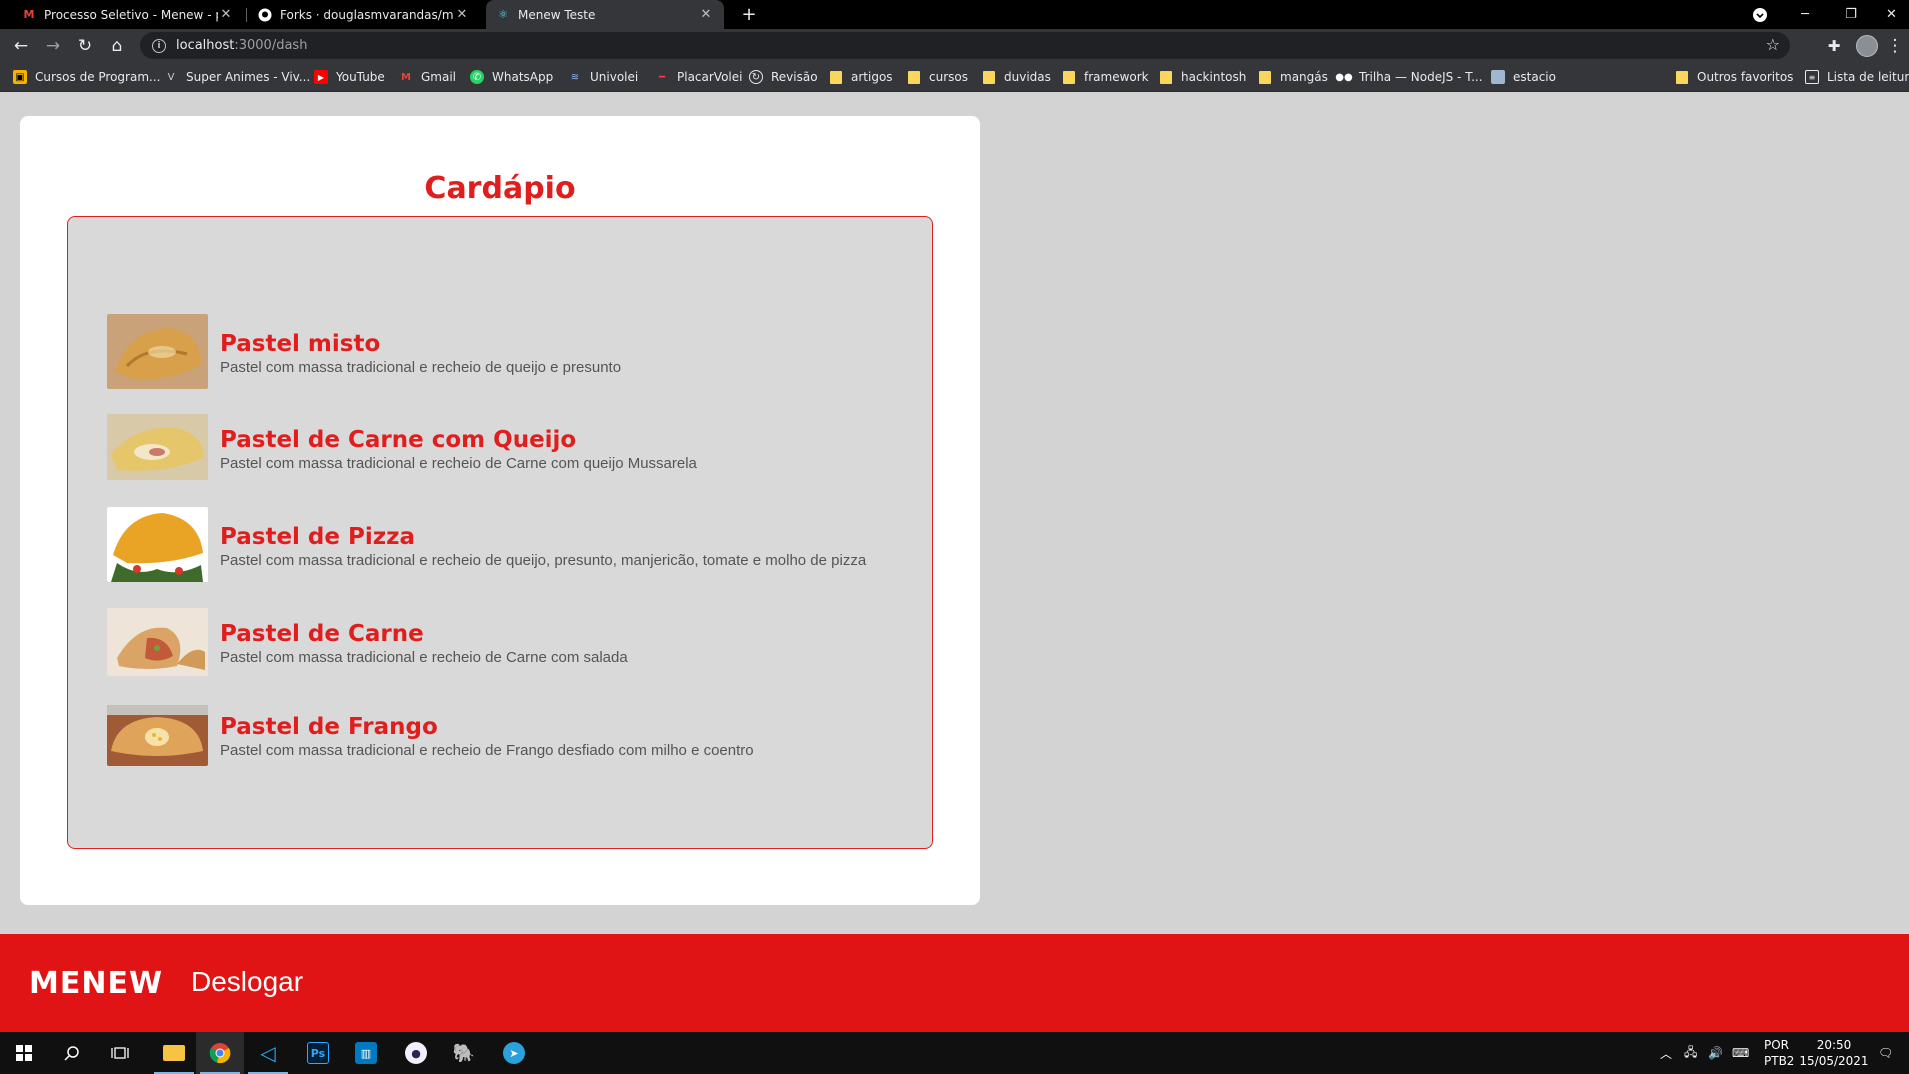 The image size is (1909, 1074). I want to click on postgresql-icon: 🐘, so click(464, 1053).